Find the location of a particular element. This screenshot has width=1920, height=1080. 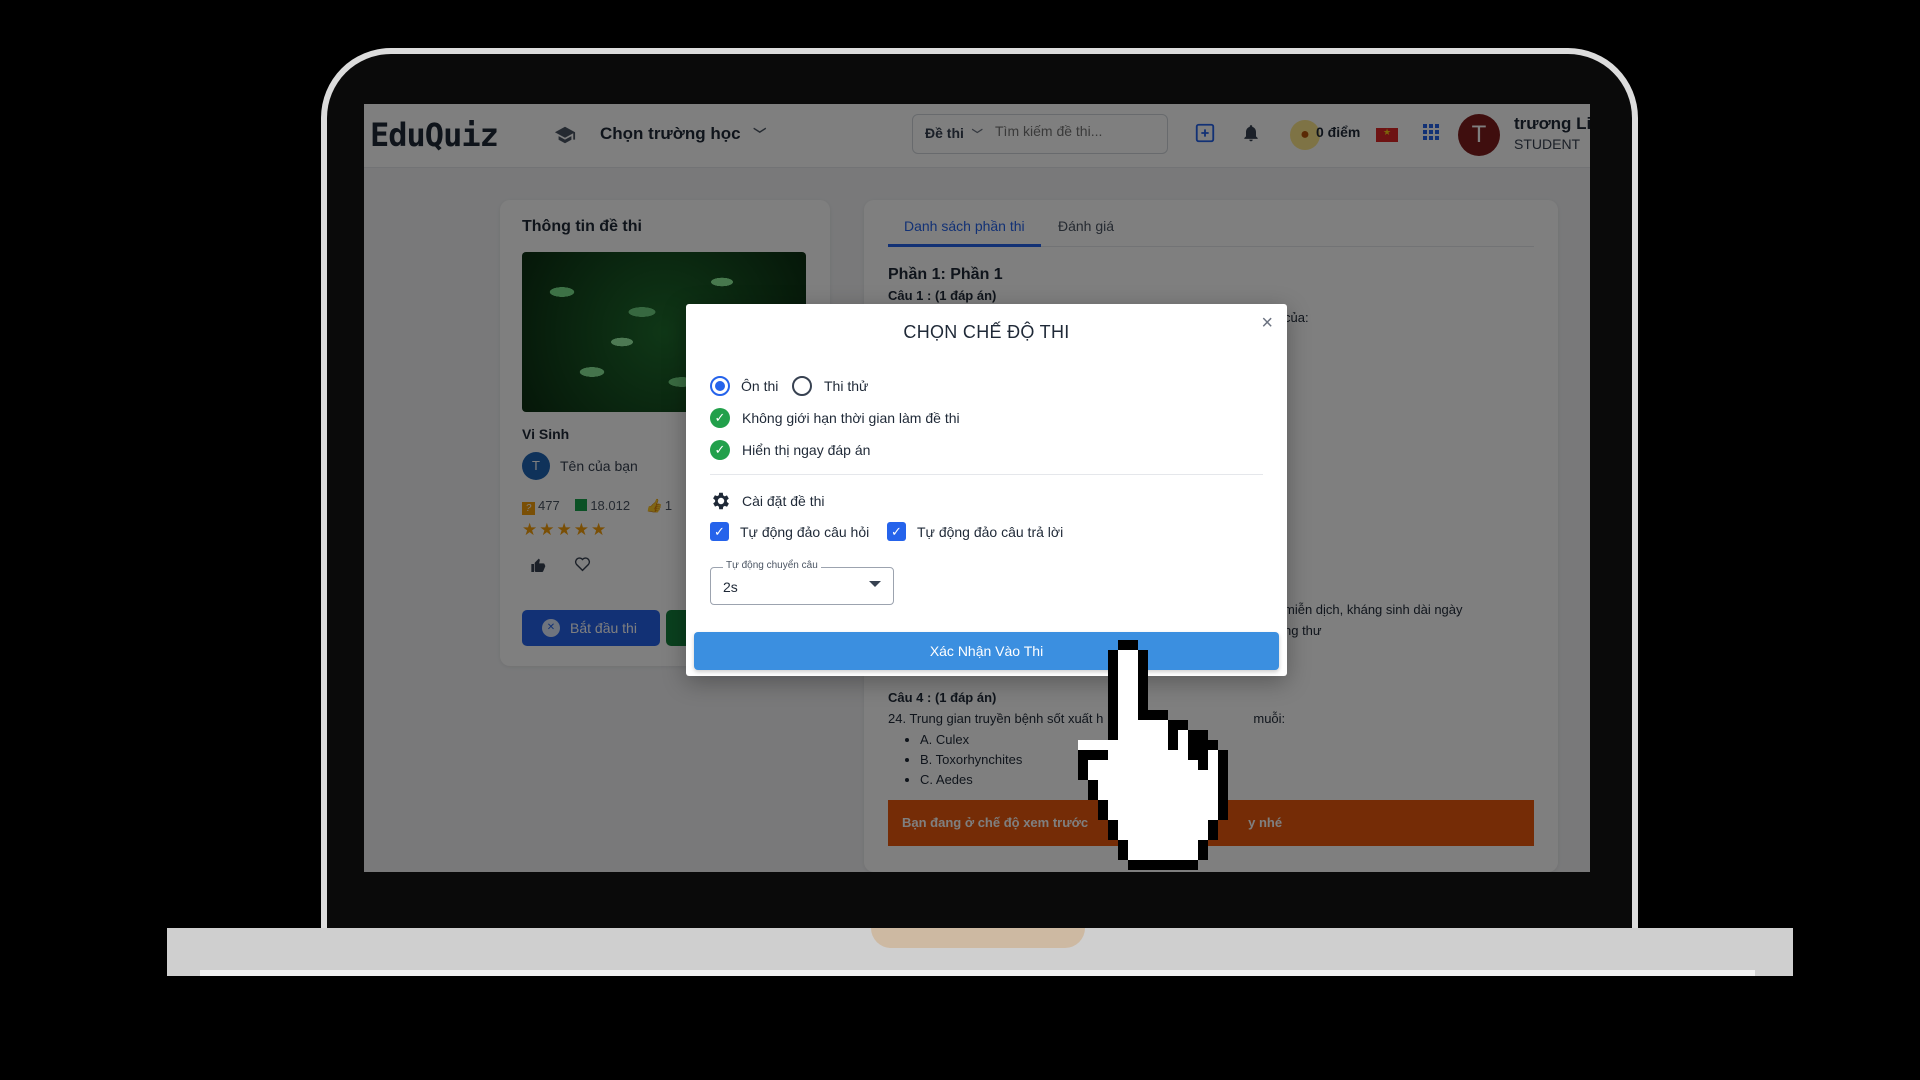

gear-icon is located at coordinates (721, 503).